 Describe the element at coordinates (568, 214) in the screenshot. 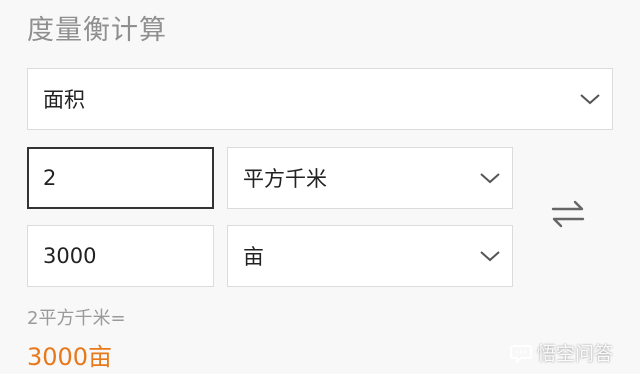

I see `swap-icon` at that location.